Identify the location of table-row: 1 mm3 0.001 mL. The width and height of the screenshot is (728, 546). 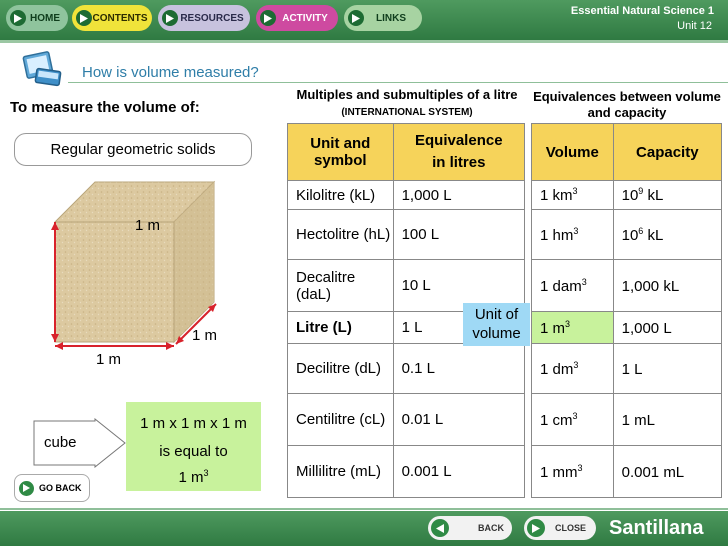
(627, 471).